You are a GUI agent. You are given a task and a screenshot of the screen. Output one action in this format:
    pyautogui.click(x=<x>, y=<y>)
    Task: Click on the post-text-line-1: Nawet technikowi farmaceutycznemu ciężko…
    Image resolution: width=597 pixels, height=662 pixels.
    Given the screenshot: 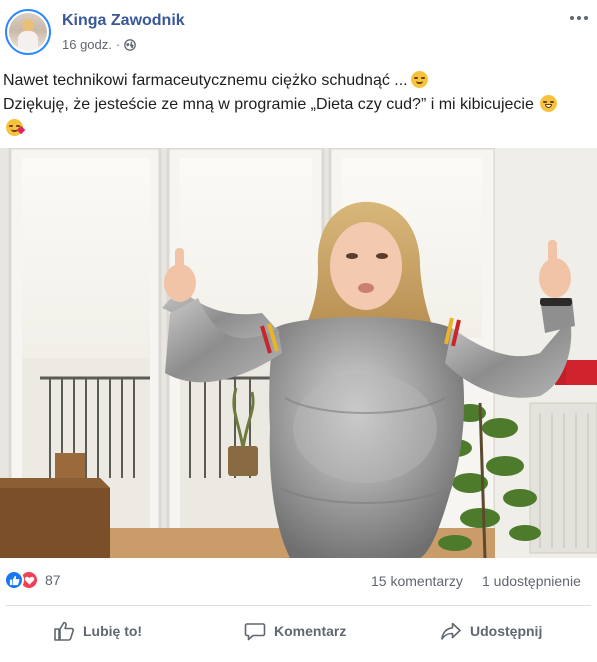 What is the action you would take?
    pyautogui.click(x=298, y=81)
    